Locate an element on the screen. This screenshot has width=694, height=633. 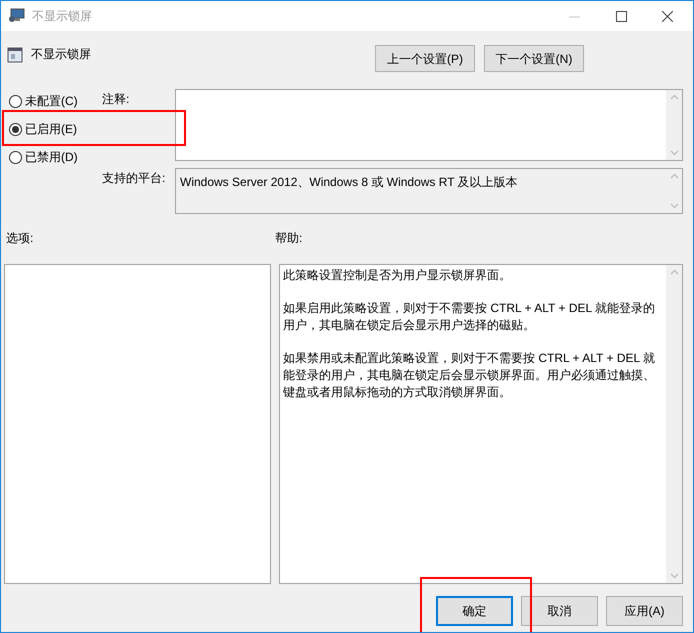
platform-text: Windows Server 2012、Windows 8 或 Windows RT 及以上版本 is located at coordinates (349, 182).